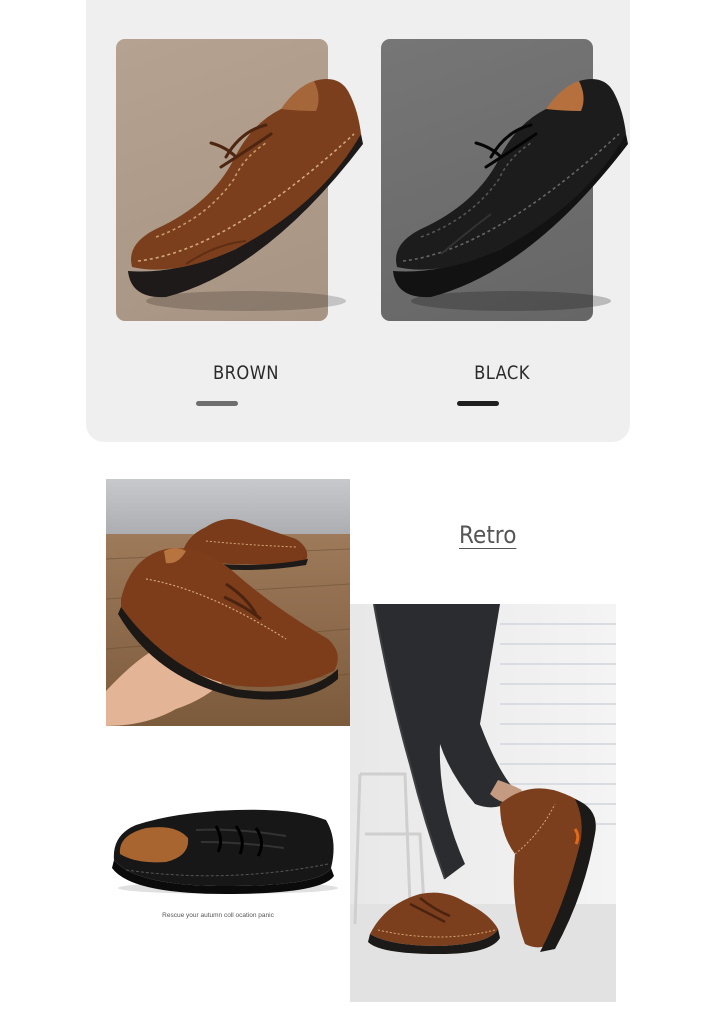 The image size is (717, 1024). What do you see at coordinates (502, 373) in the screenshot?
I see `black-color-label: BLACK` at bounding box center [502, 373].